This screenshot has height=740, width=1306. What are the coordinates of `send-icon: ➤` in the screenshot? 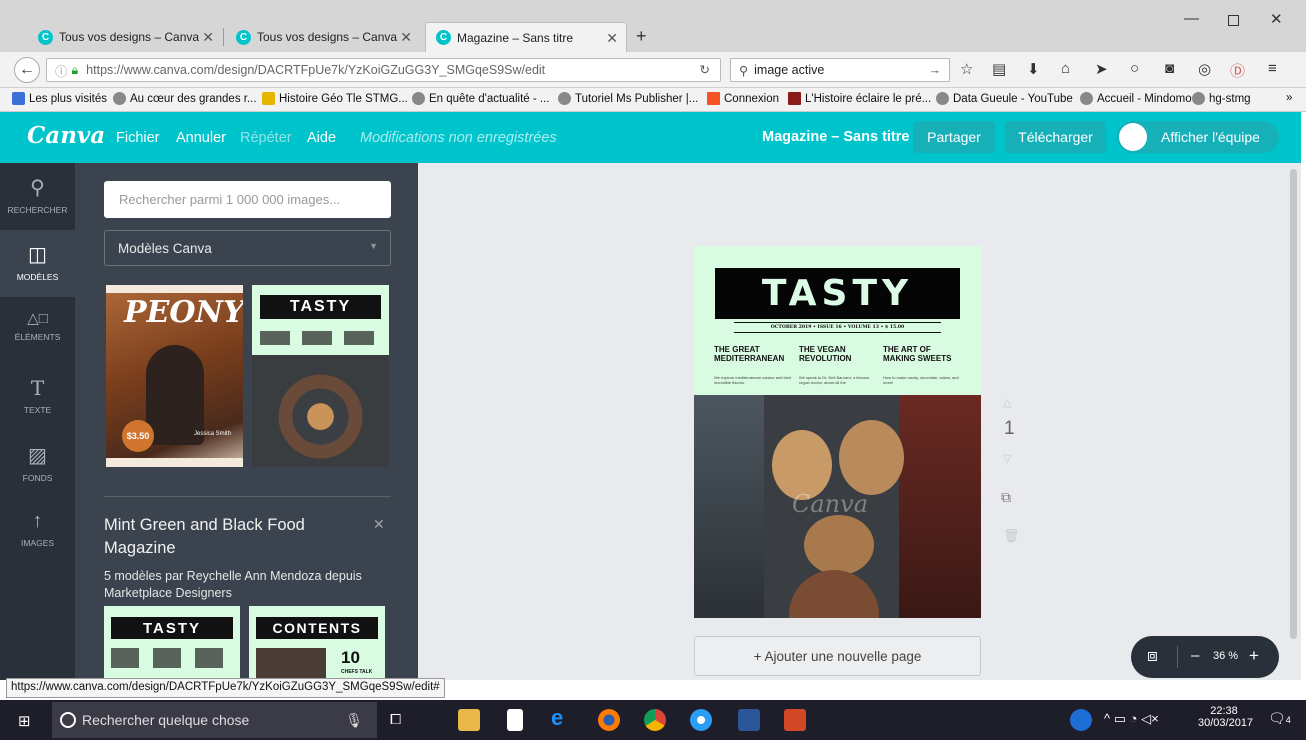 It's located at (1101, 69).